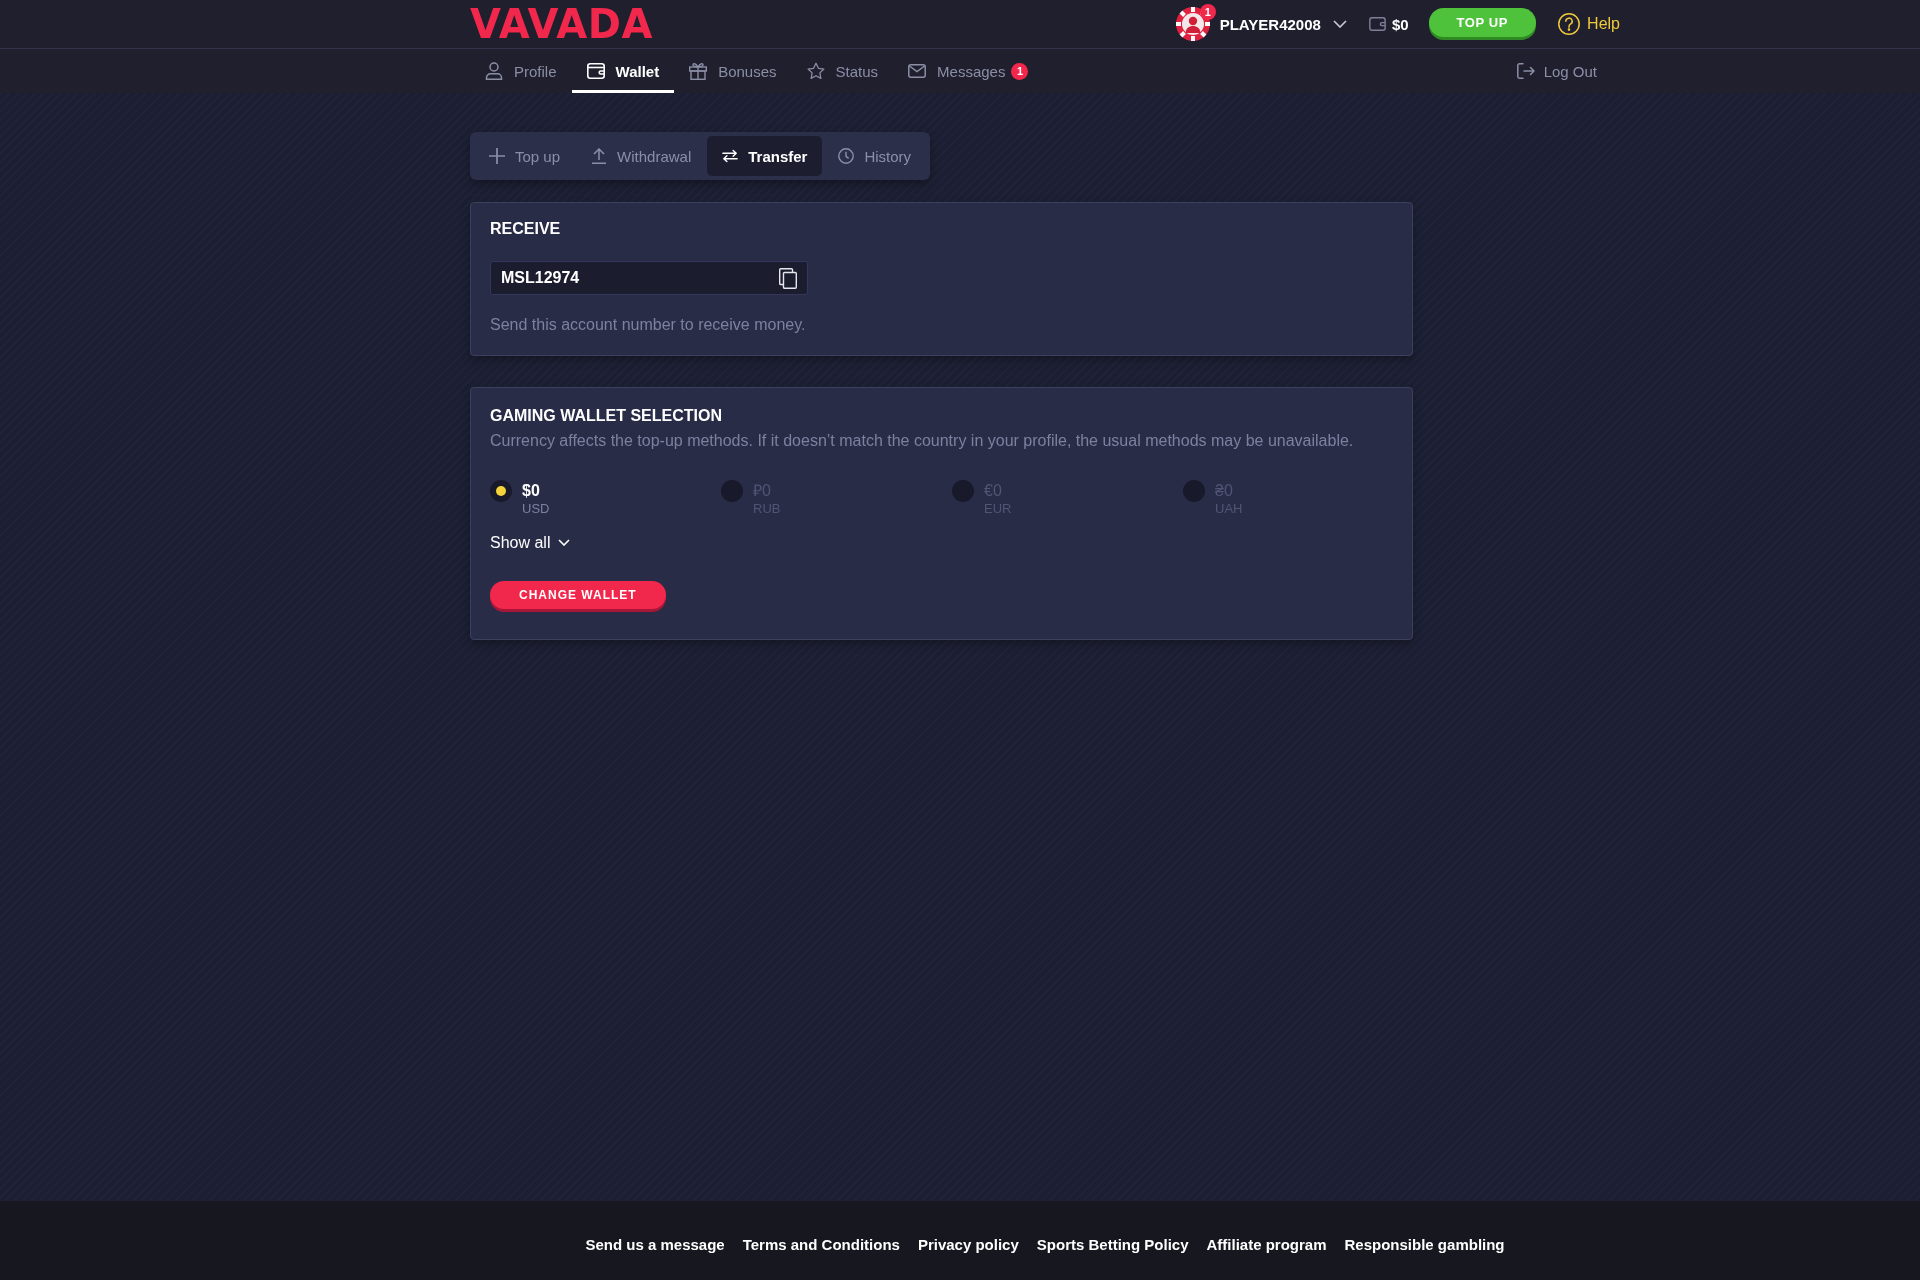  Describe the element at coordinates (842, 71) in the screenshot. I see `nav-tab: Status` at that location.